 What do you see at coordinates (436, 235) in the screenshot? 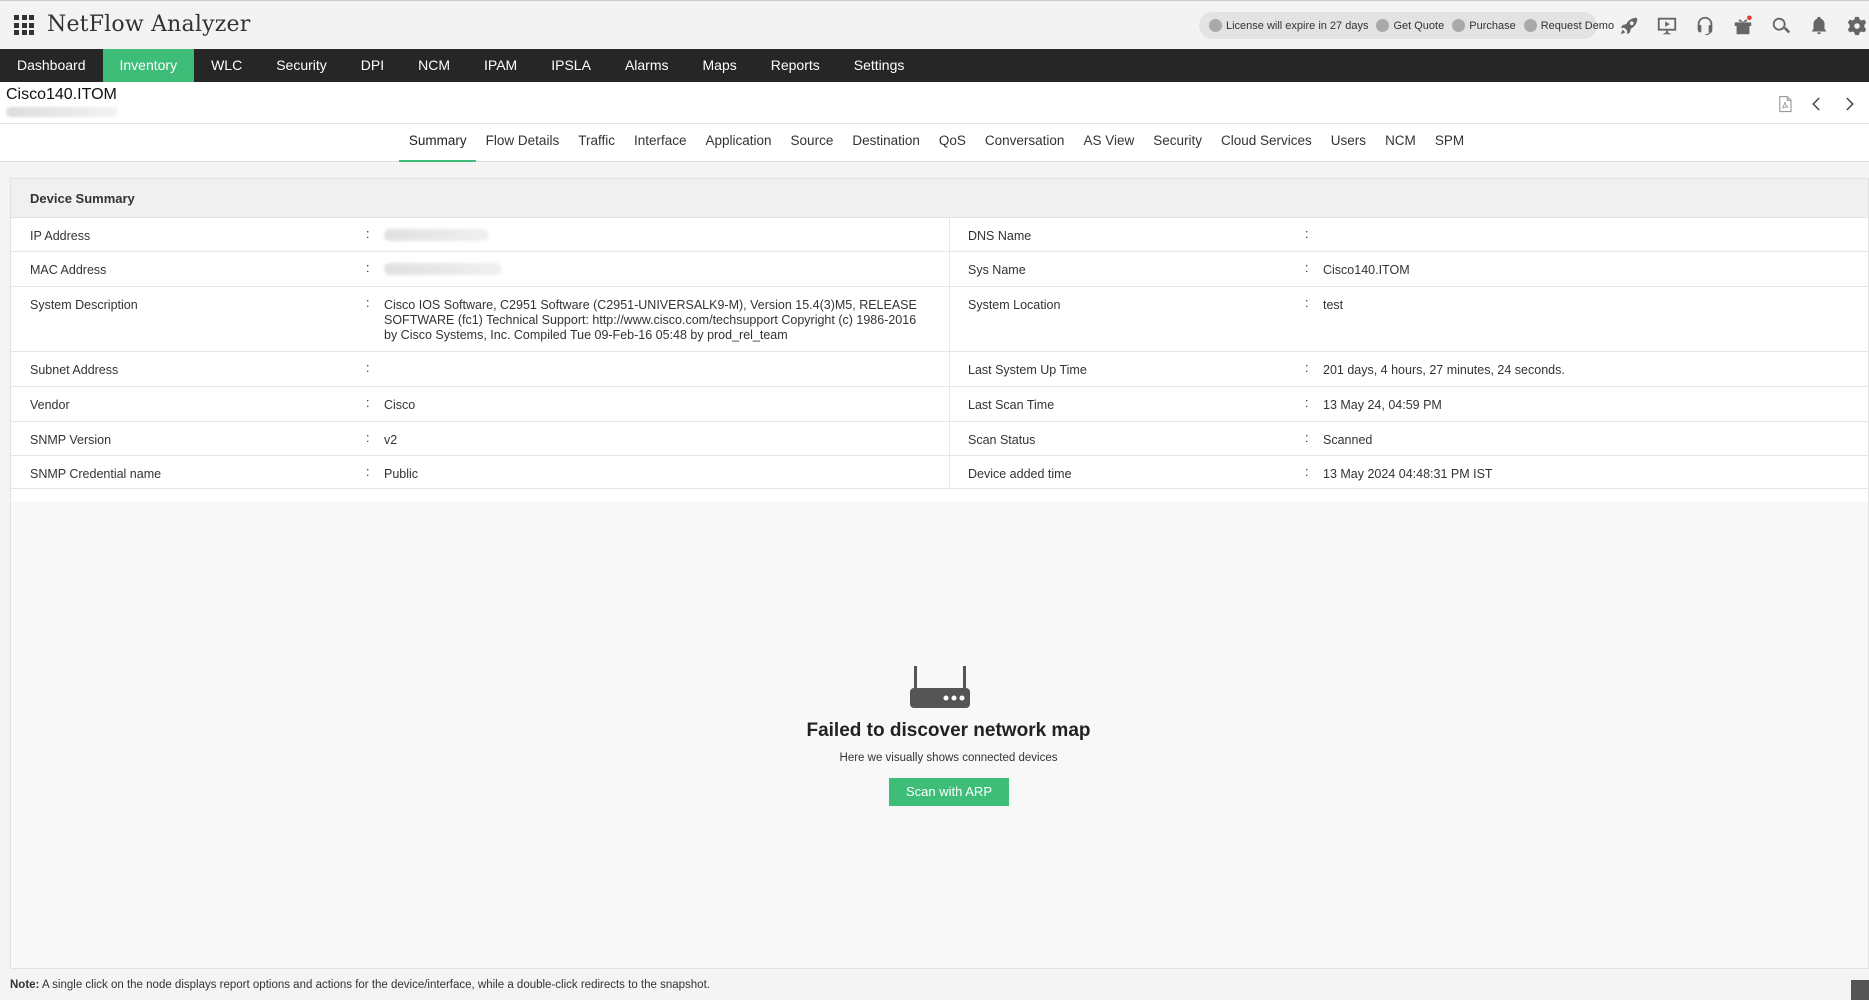
I see `ip-address-redacted` at bounding box center [436, 235].